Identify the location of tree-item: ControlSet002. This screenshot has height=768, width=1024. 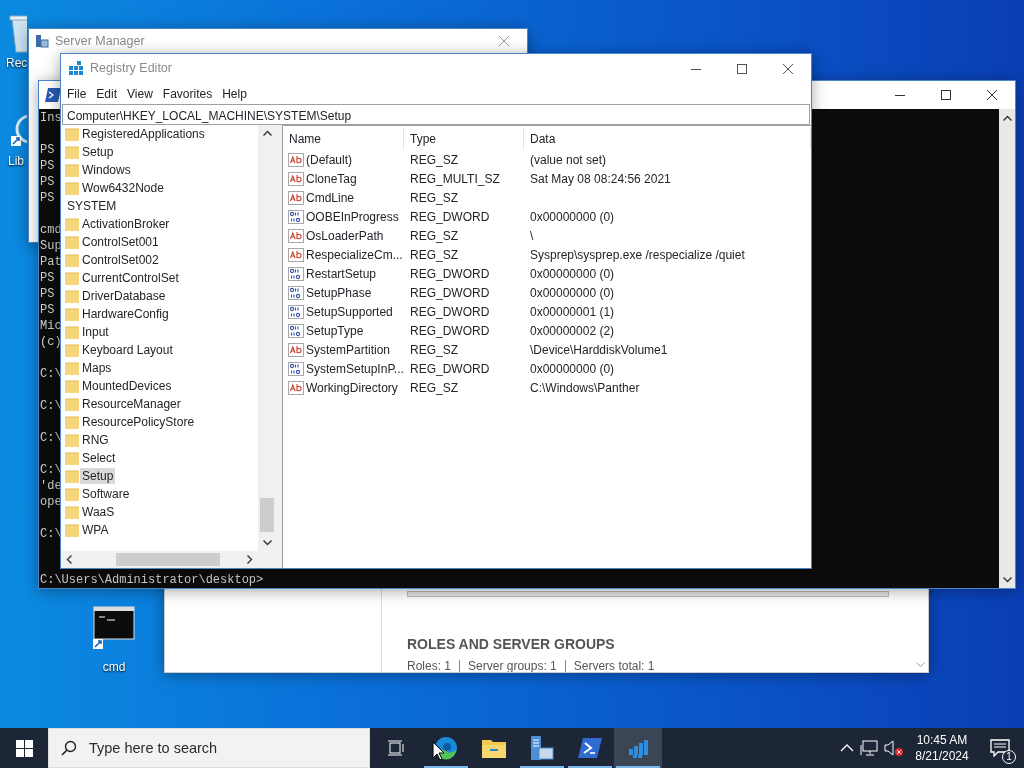
(120, 260).